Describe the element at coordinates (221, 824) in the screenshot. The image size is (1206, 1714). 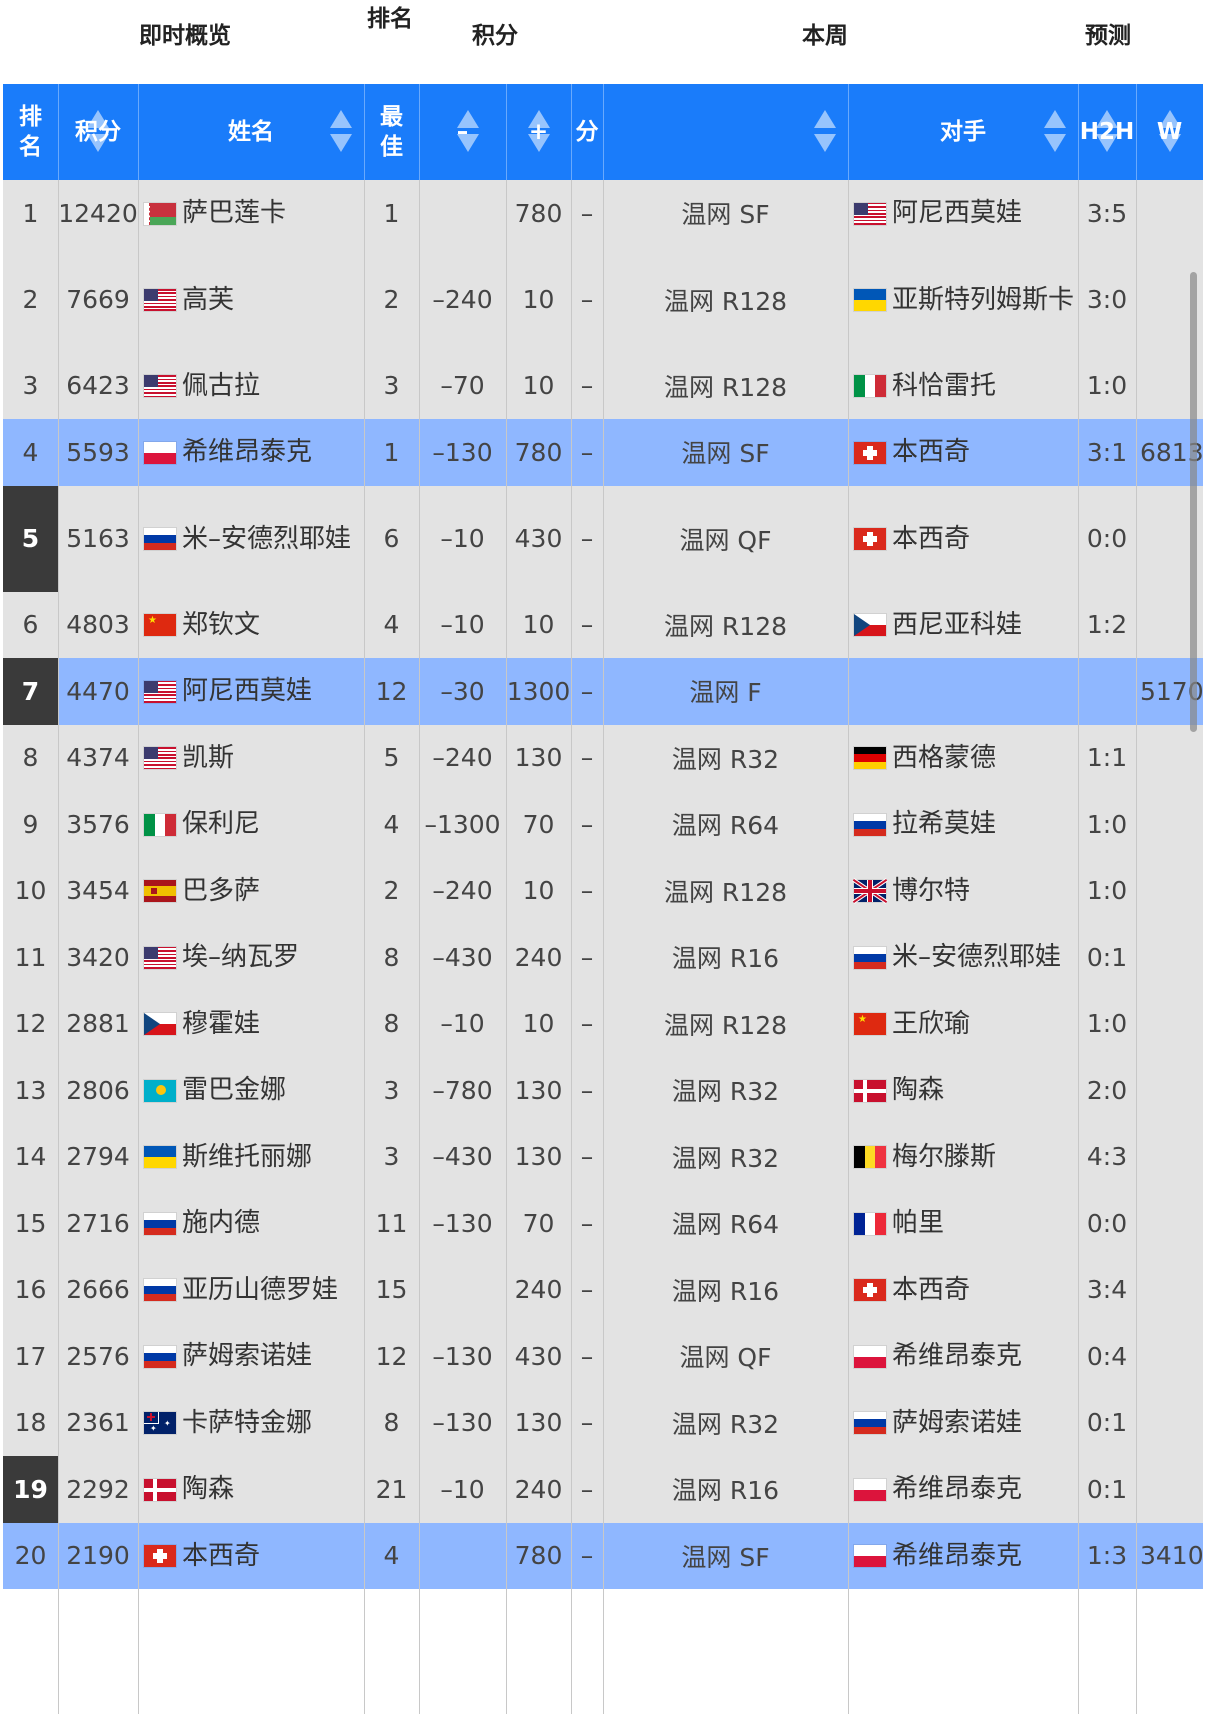
I see `player-name: 保利尼` at that location.